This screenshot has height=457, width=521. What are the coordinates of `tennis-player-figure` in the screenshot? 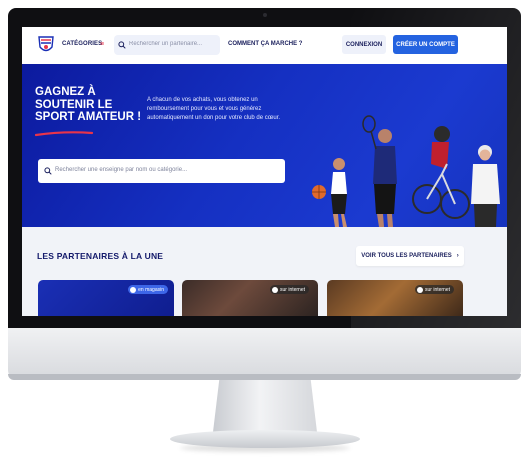 It's located at (379, 171).